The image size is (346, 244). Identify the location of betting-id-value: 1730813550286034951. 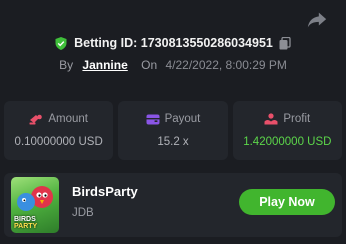
(206, 43).